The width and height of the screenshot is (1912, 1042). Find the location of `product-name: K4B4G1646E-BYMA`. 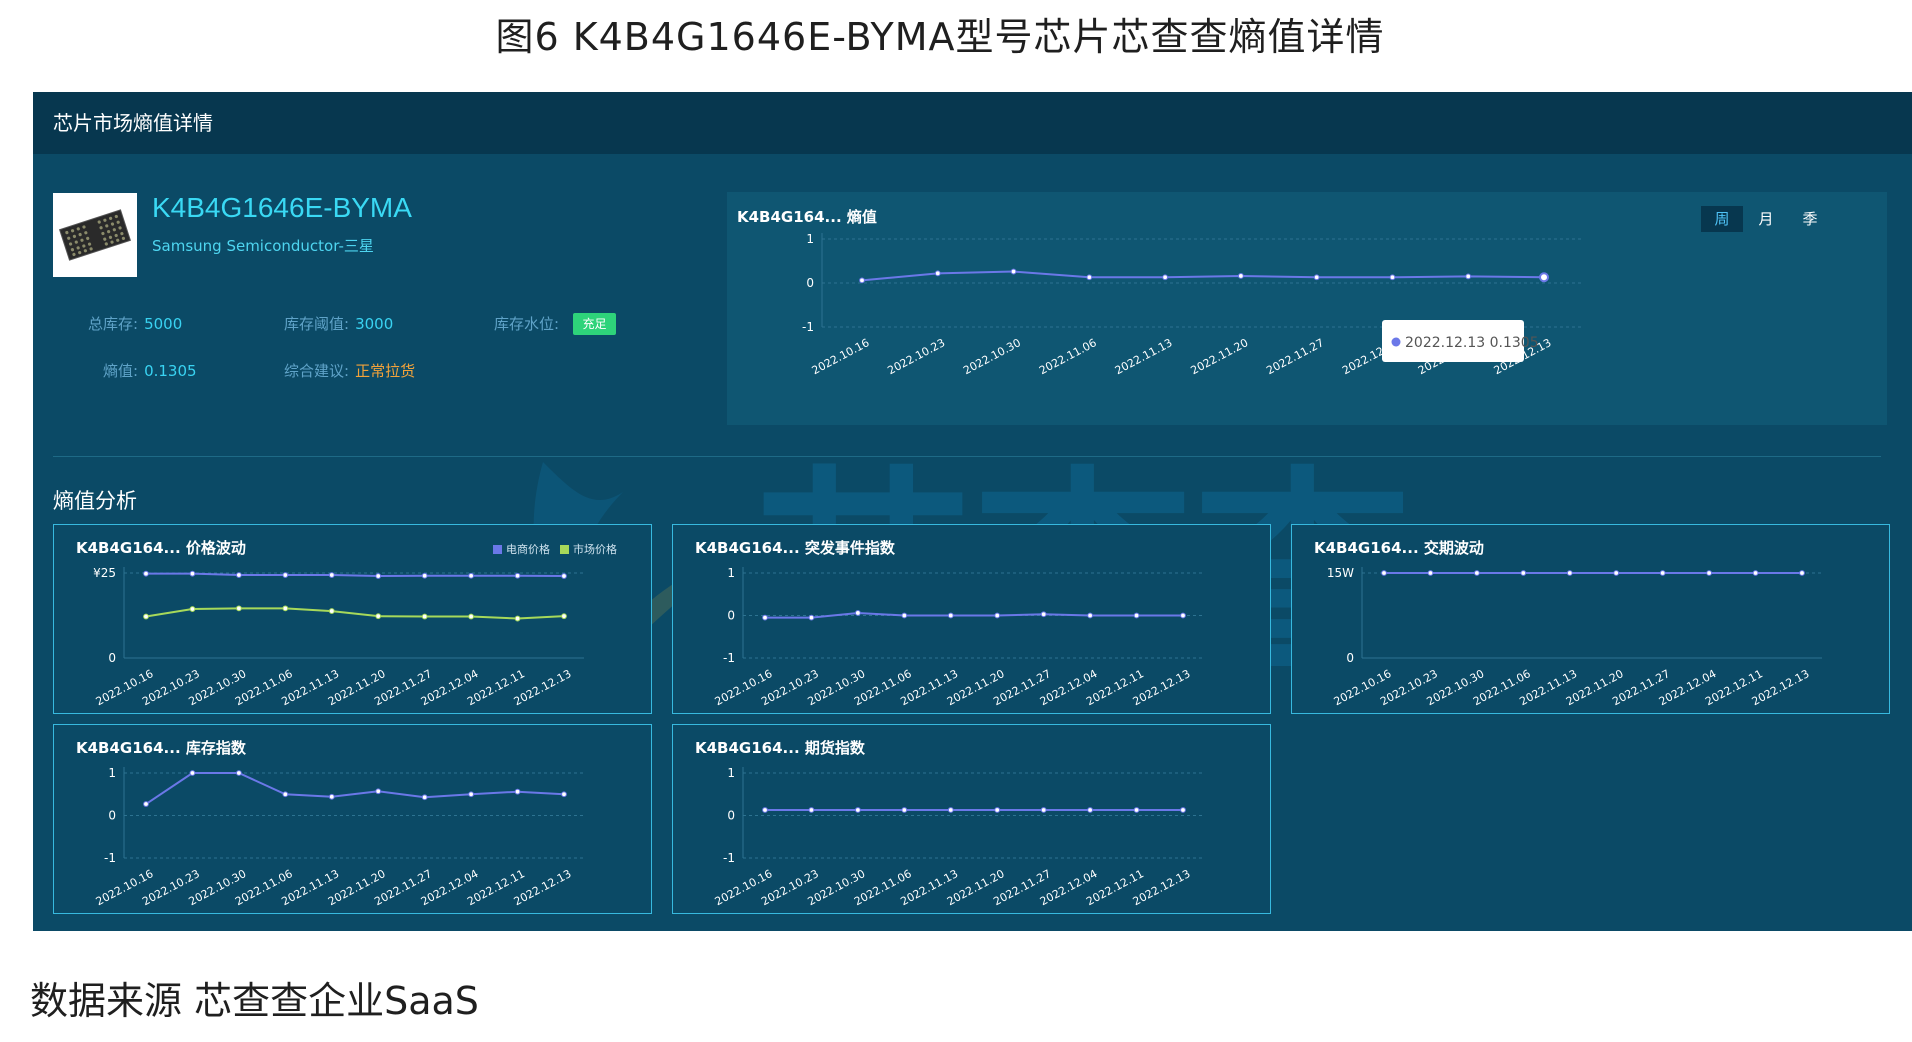

product-name: K4B4G1646E-BYMA is located at coordinates (282, 207).